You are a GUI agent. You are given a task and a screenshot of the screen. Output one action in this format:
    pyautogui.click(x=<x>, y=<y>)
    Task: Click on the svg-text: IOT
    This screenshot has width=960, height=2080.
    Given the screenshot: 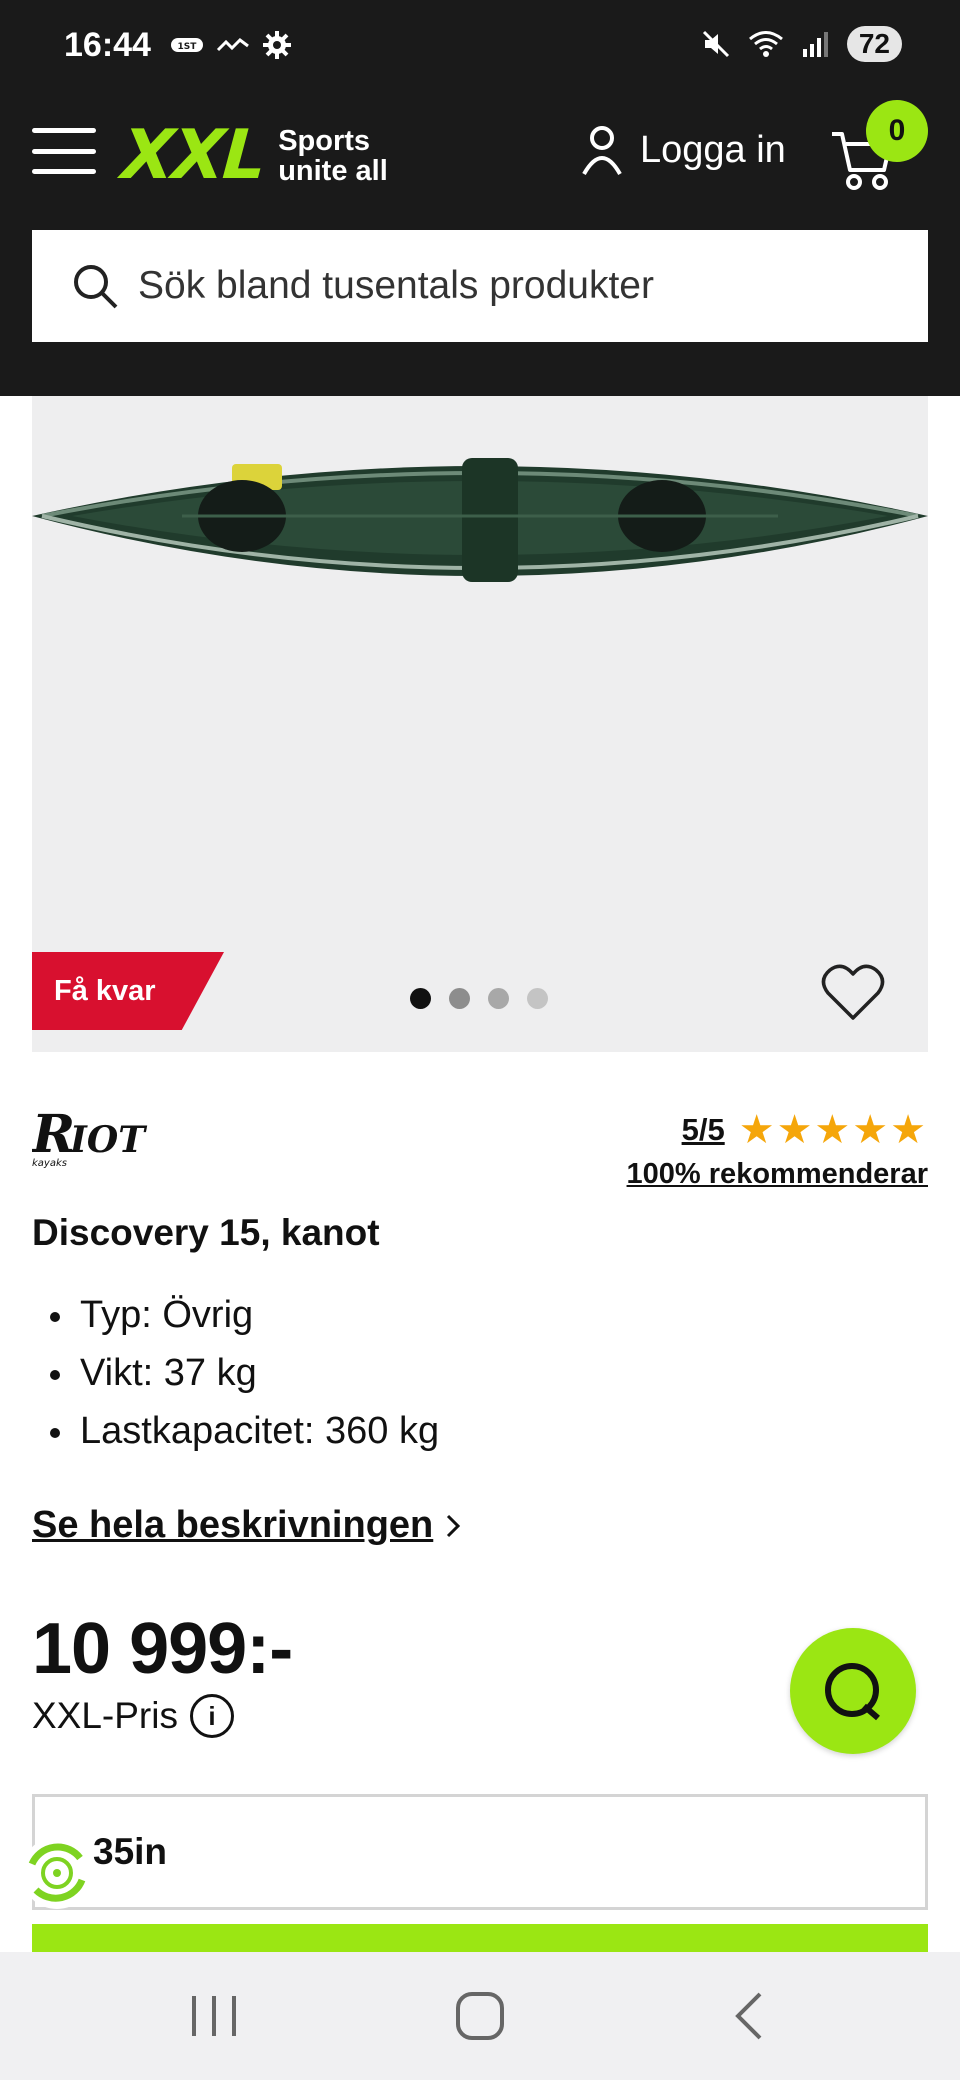 What is the action you would take?
    pyautogui.click(x=108, y=1140)
    